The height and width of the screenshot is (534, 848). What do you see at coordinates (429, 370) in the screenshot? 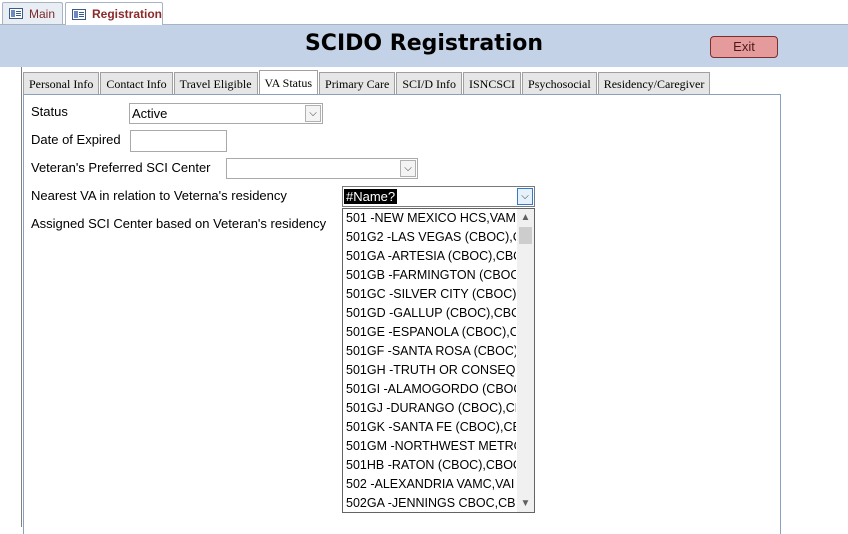
I see `list-item: 501GH -TRUTH OR CONSEQU` at bounding box center [429, 370].